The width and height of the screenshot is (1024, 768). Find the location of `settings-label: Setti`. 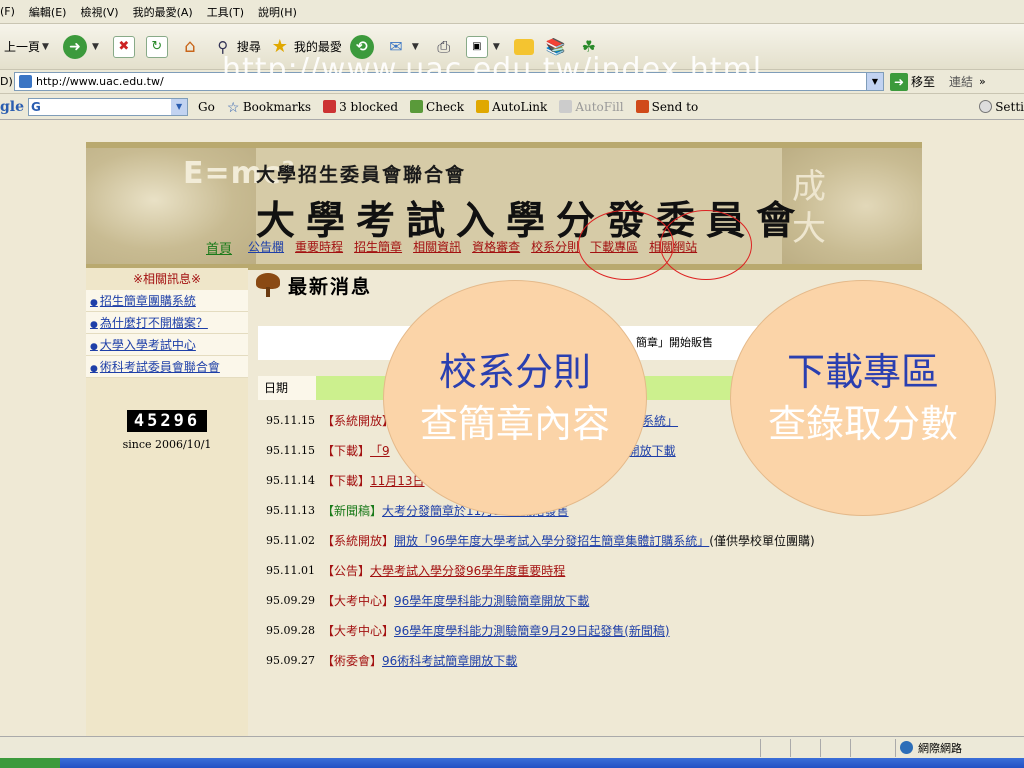

settings-label: Setti is located at coordinates (1009, 106).